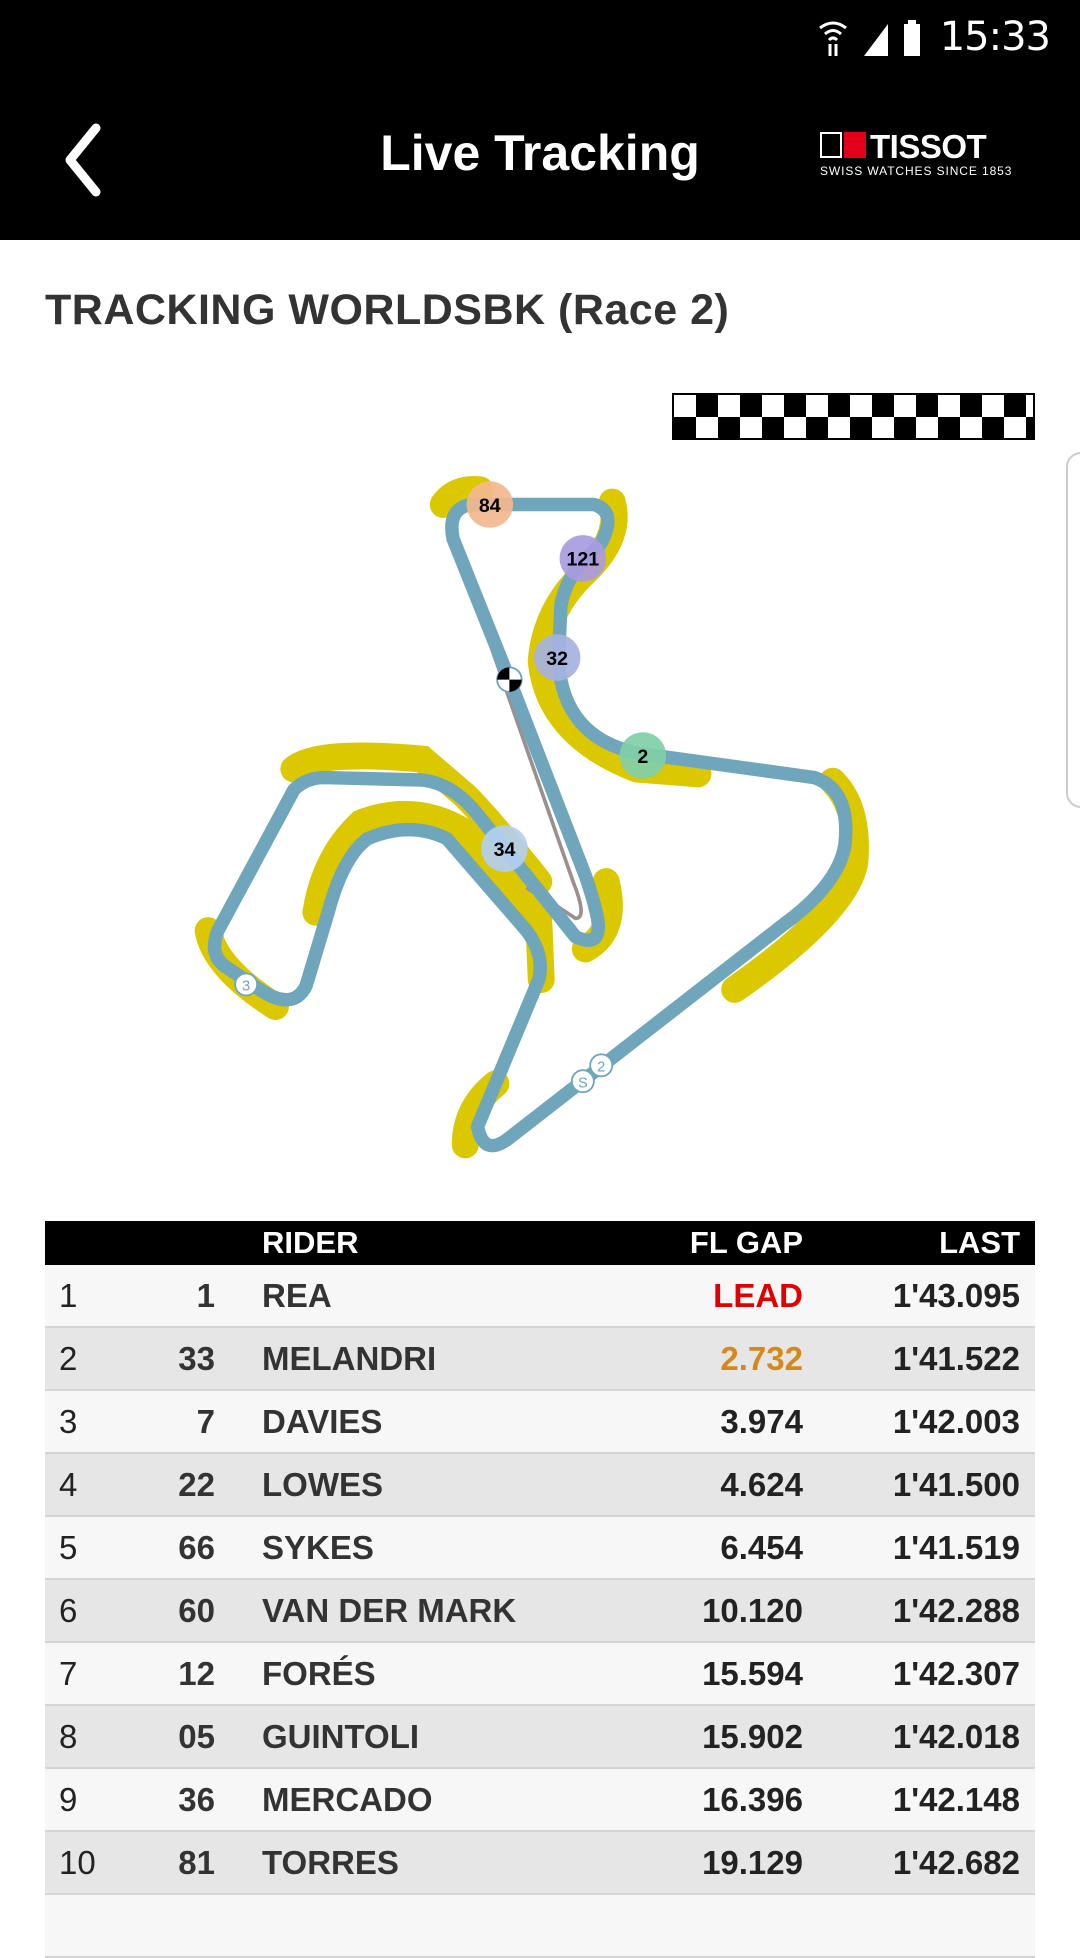 This screenshot has width=1080, height=1958. I want to click on svg-text: S, so click(583, 1083).